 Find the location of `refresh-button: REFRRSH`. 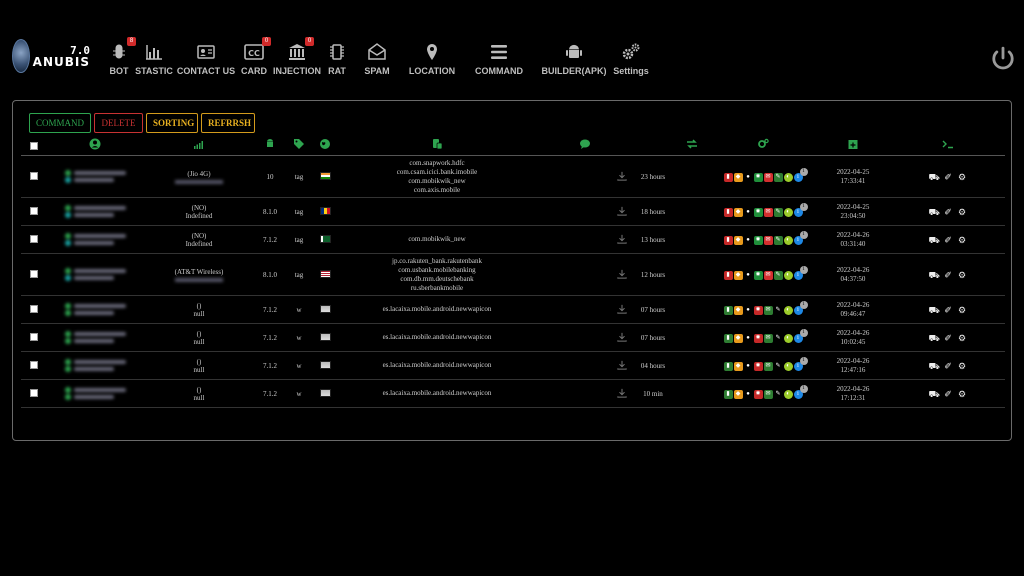

refresh-button: REFRRSH is located at coordinates (228, 123).